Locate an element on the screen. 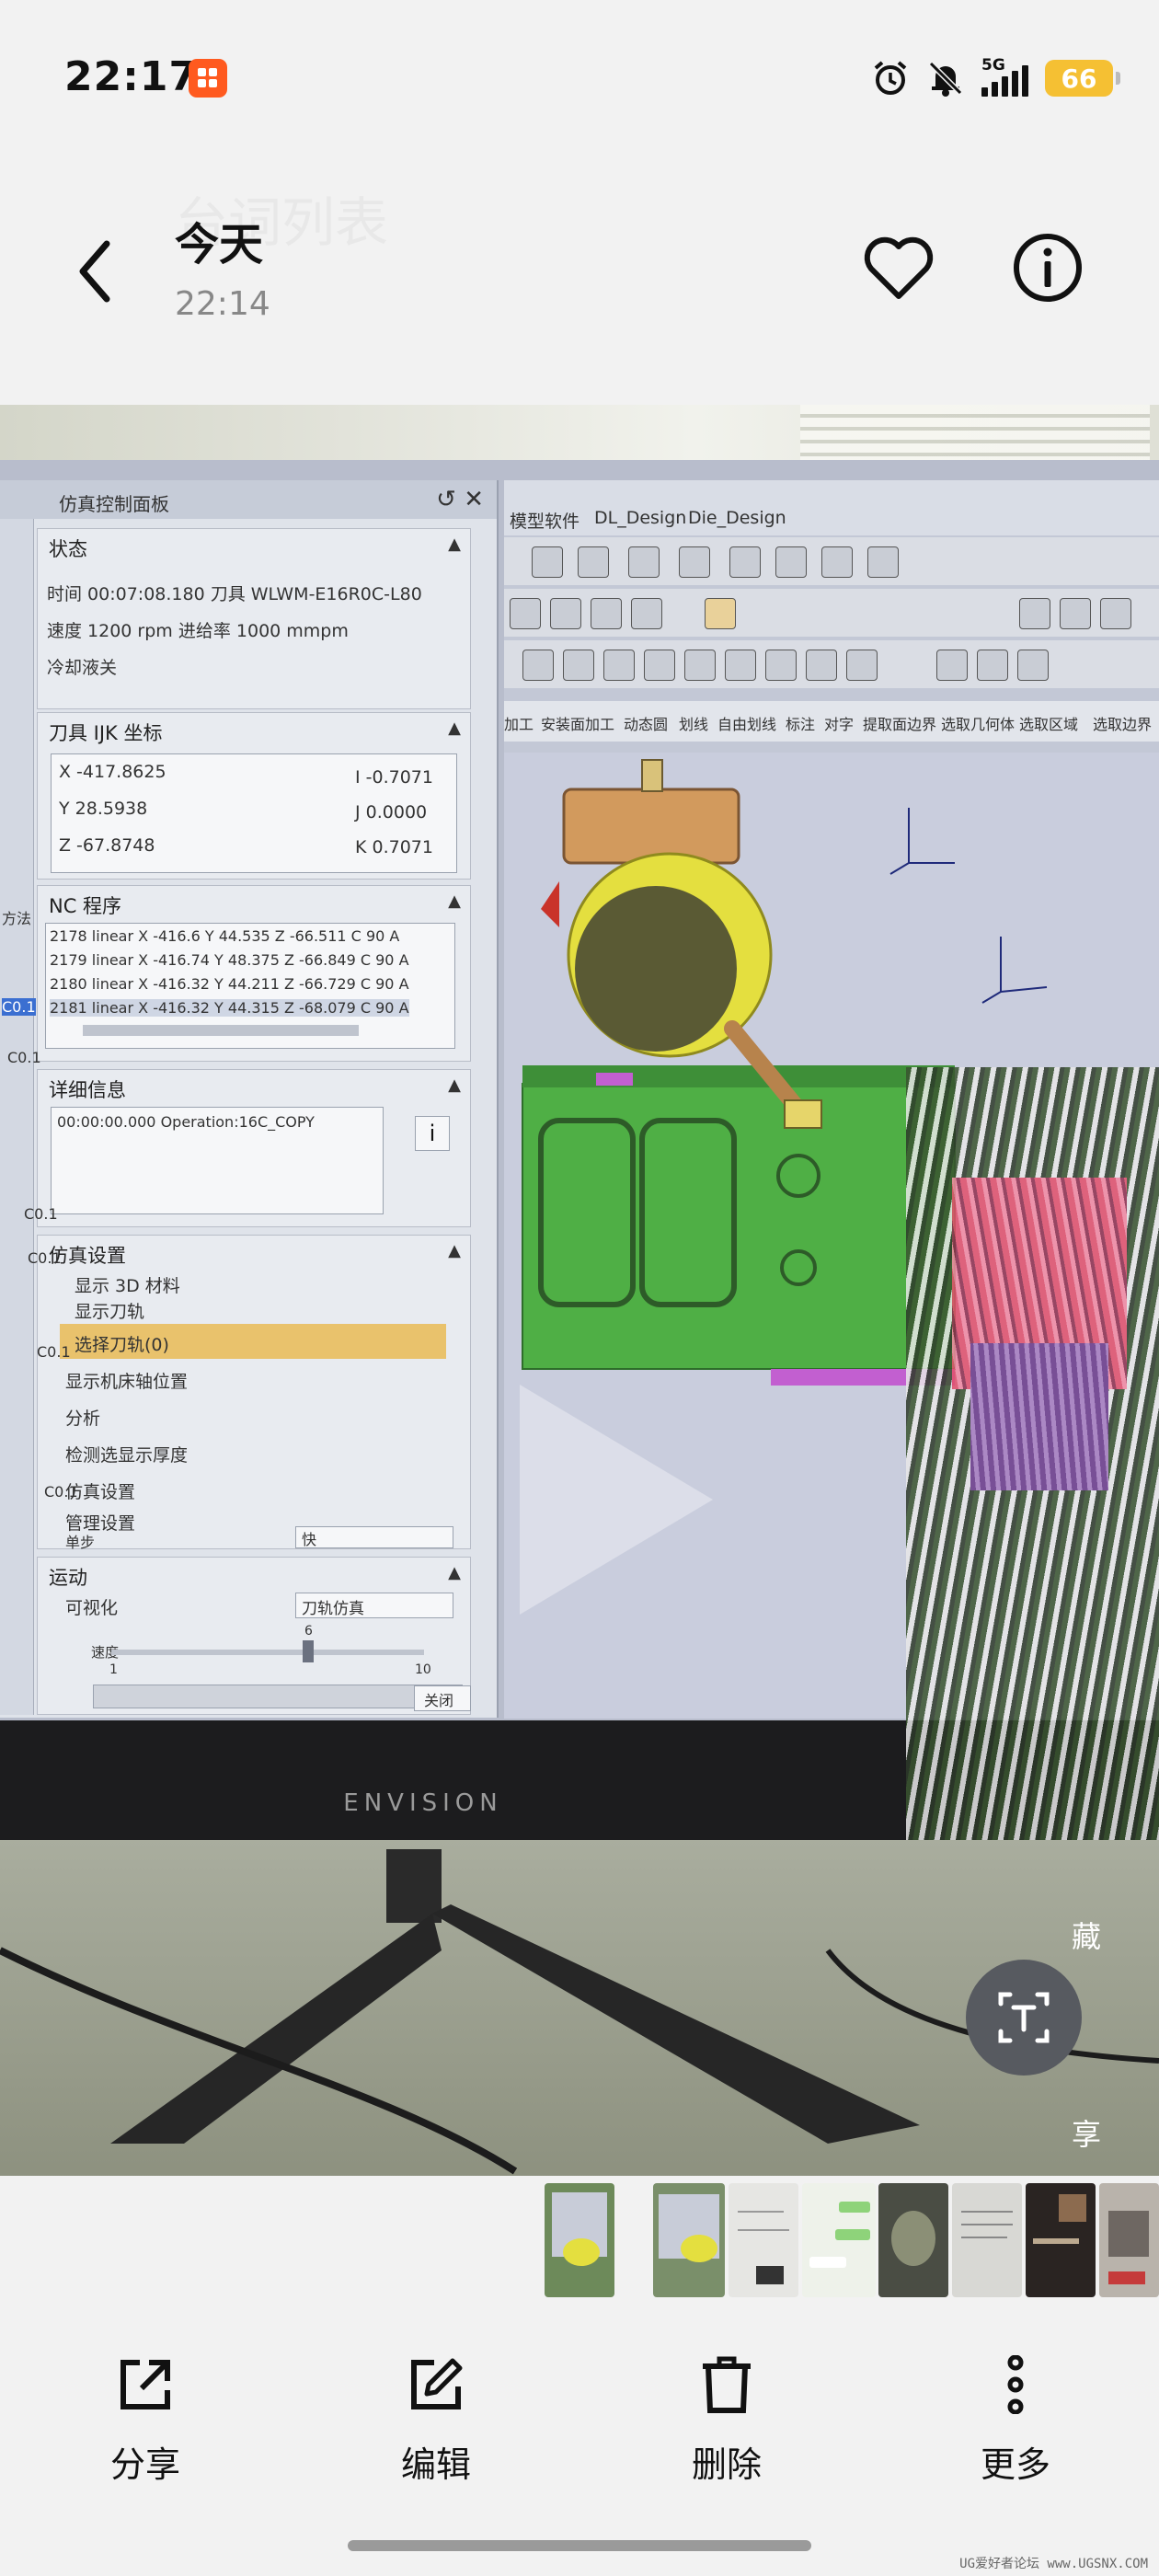 Image resolution: width=1159 pixels, height=2576 pixels. battery-indicator: 66 is located at coordinates (1082, 78).